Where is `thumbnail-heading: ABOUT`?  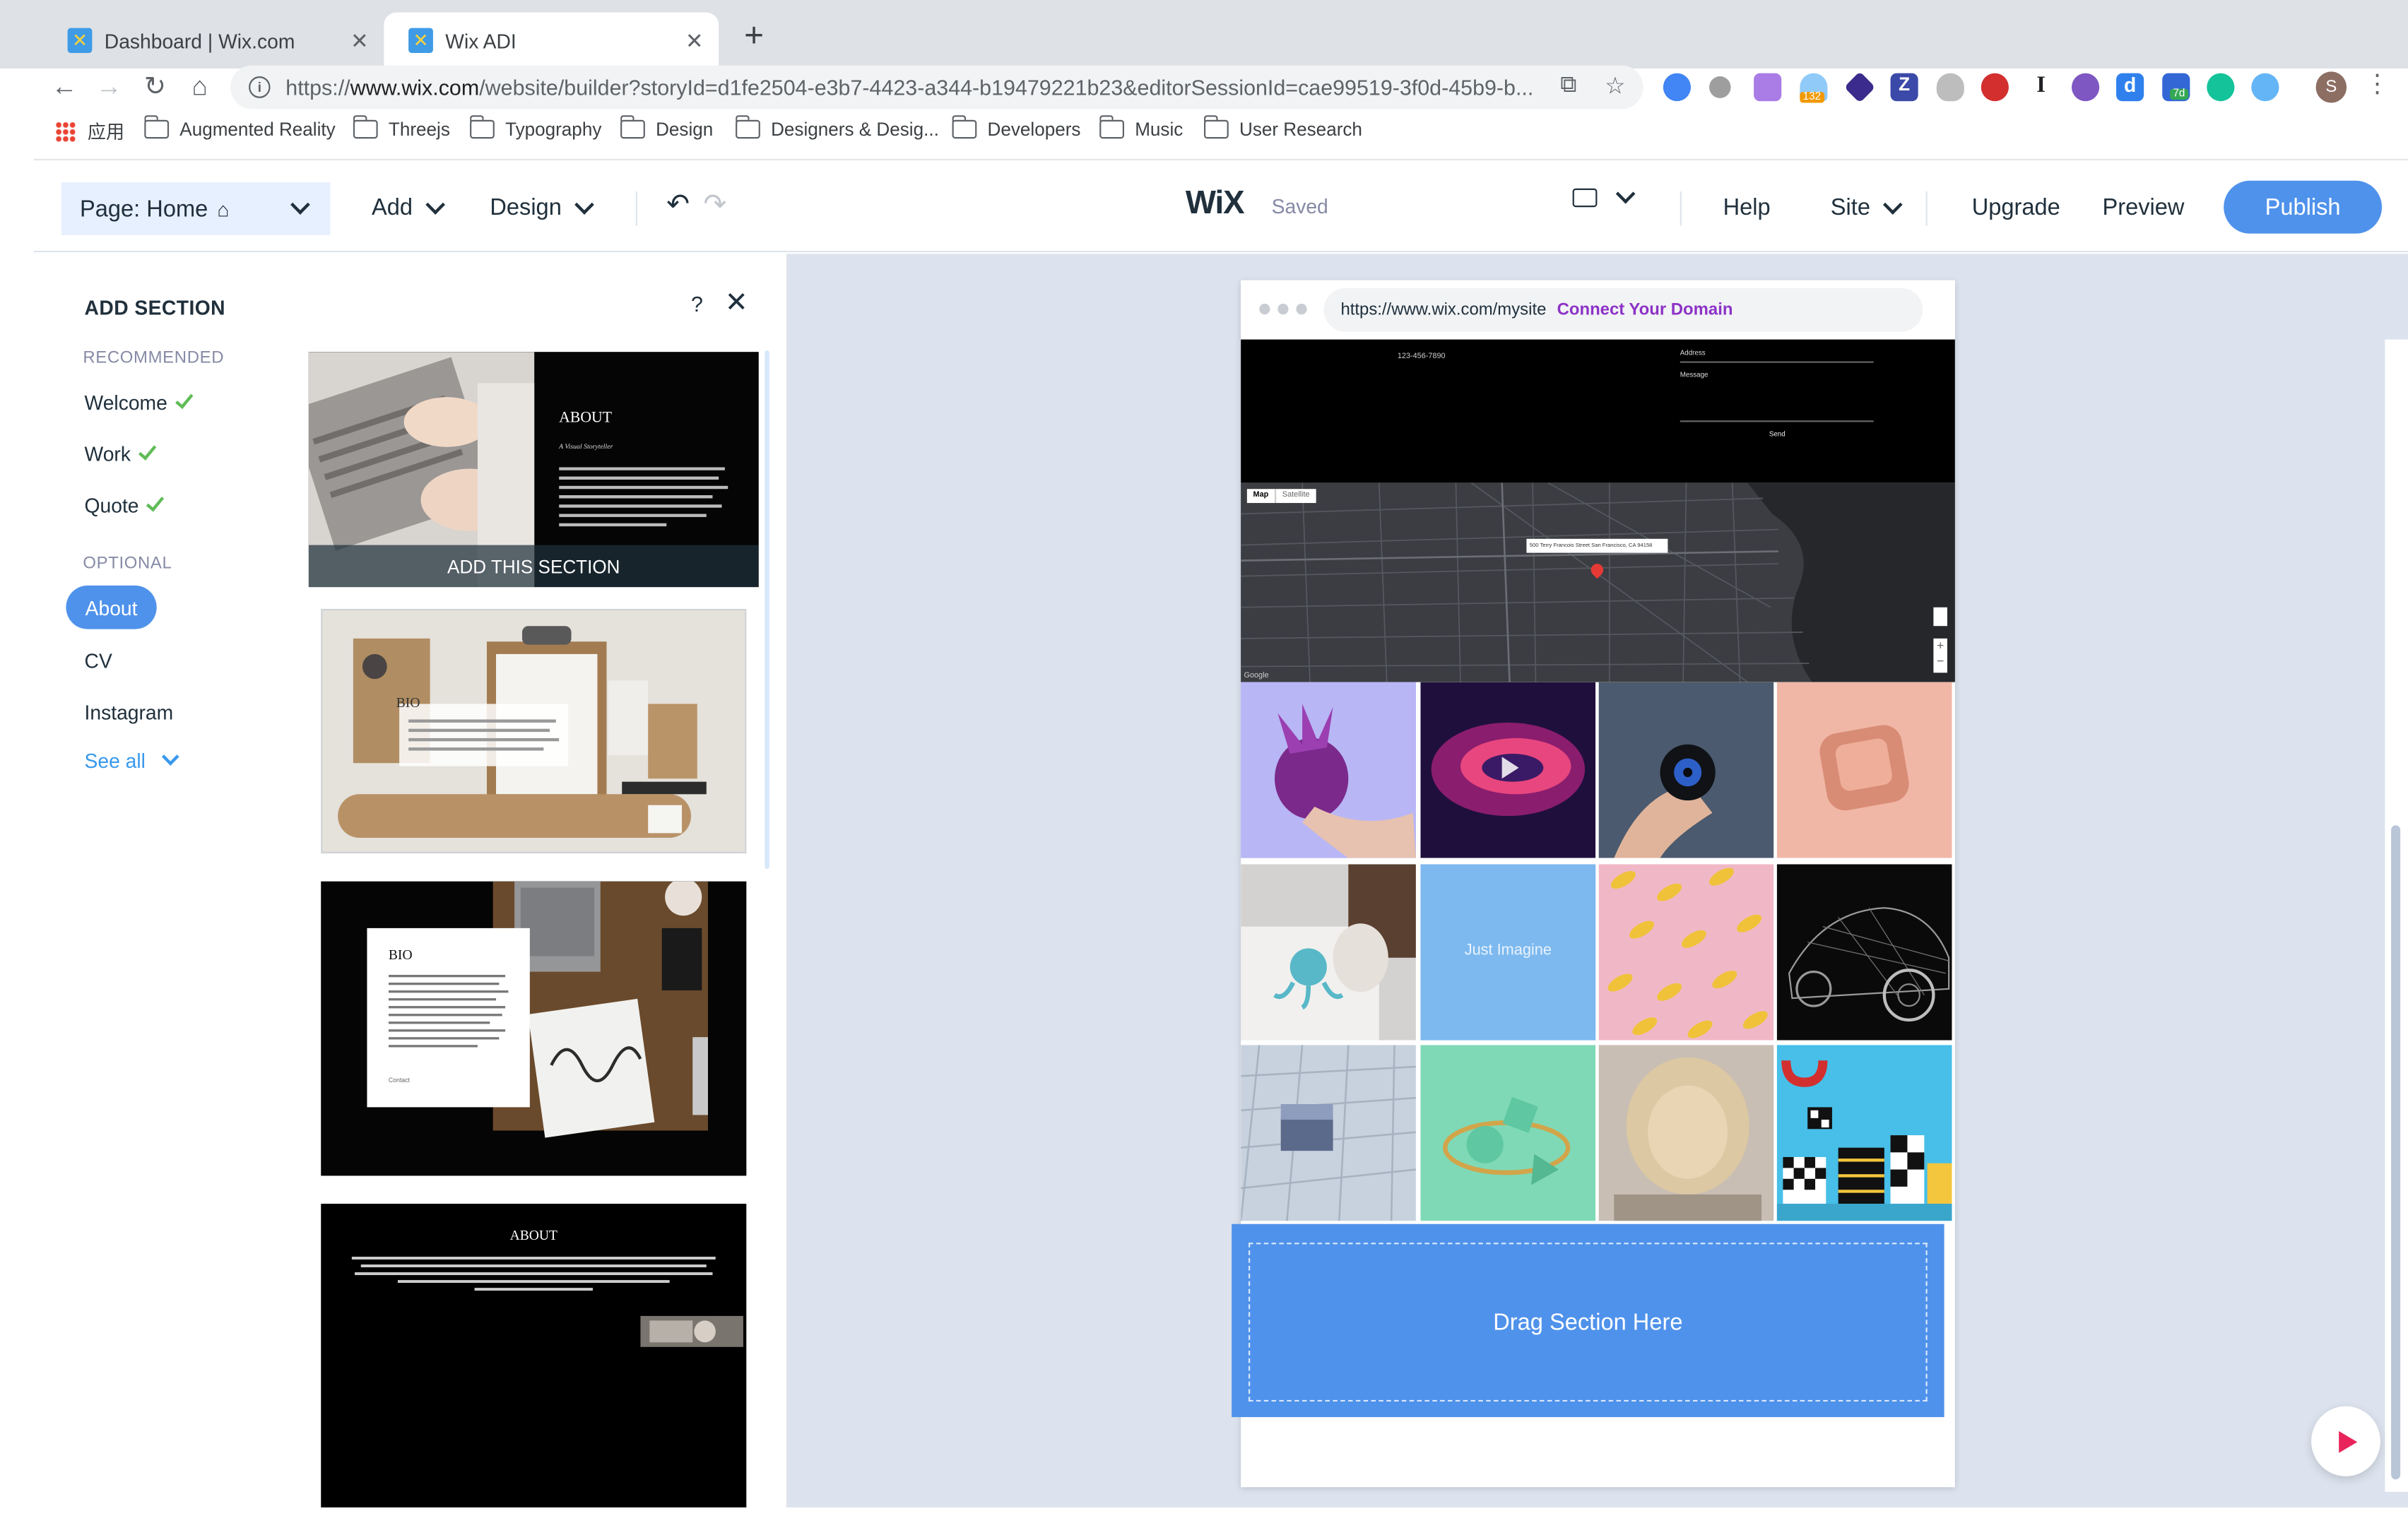 thumbnail-heading: ABOUT is located at coordinates (533, 1235).